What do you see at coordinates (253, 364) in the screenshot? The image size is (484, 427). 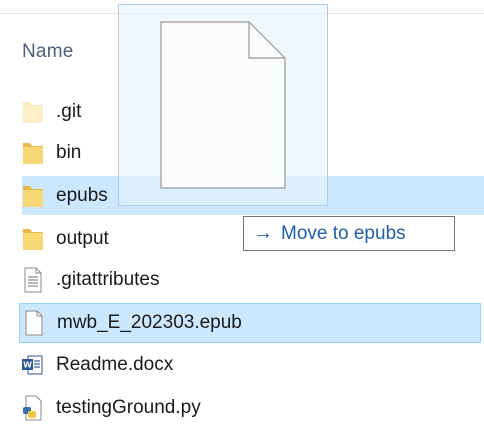 I see `list-item: W Readme.docx` at bounding box center [253, 364].